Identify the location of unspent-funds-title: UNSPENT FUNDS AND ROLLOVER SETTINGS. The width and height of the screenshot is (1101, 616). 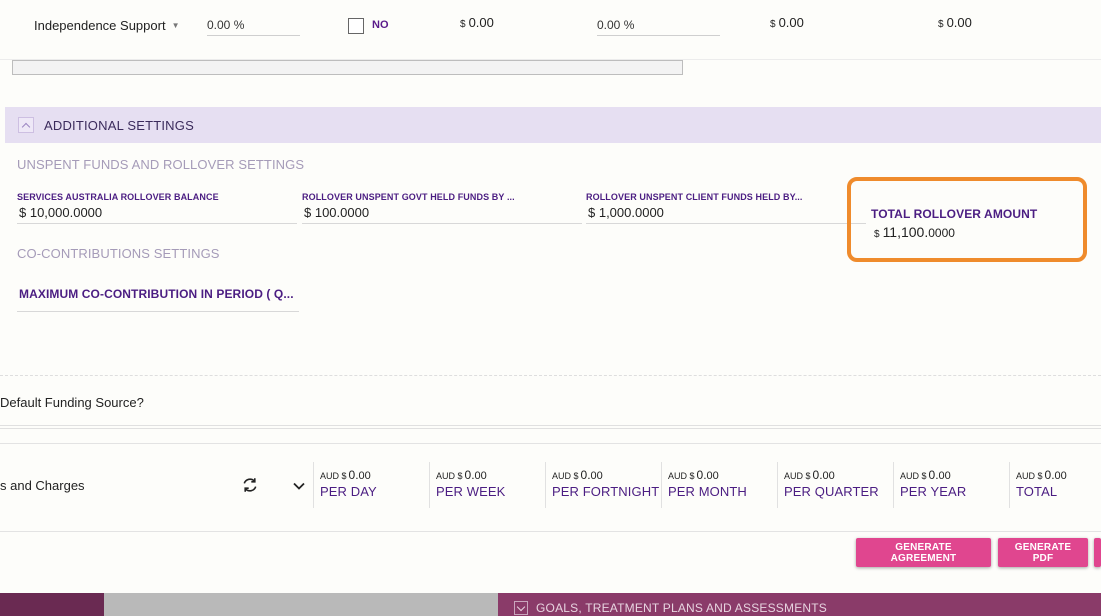
(161, 164).